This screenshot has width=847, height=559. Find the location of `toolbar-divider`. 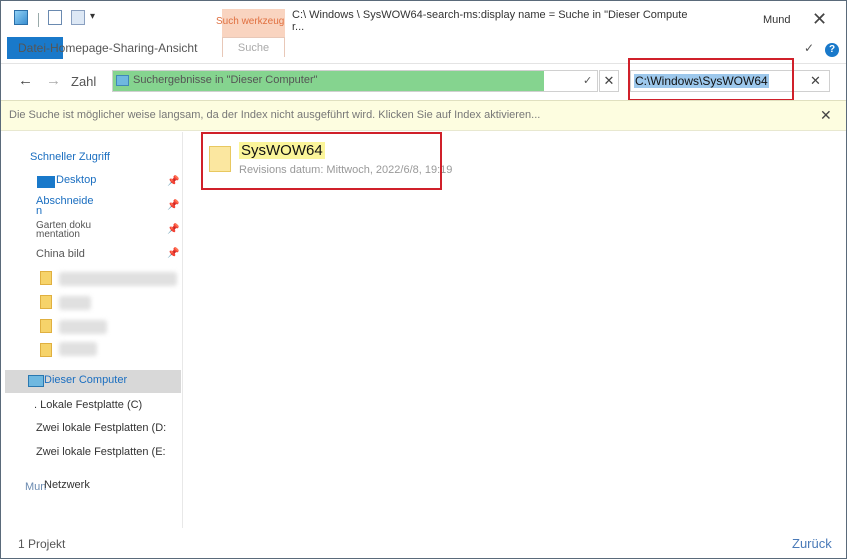

toolbar-divider is located at coordinates (38, 20).